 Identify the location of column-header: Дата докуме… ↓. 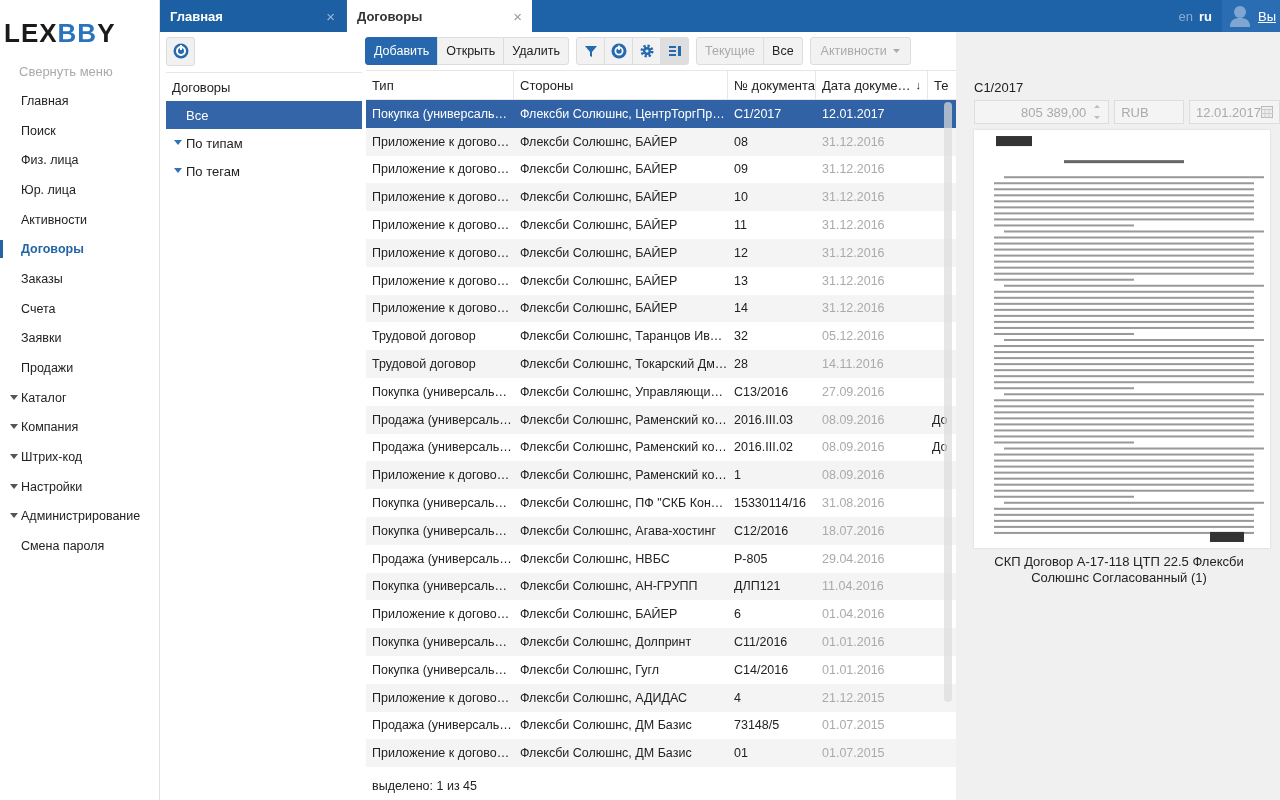
(872, 85).